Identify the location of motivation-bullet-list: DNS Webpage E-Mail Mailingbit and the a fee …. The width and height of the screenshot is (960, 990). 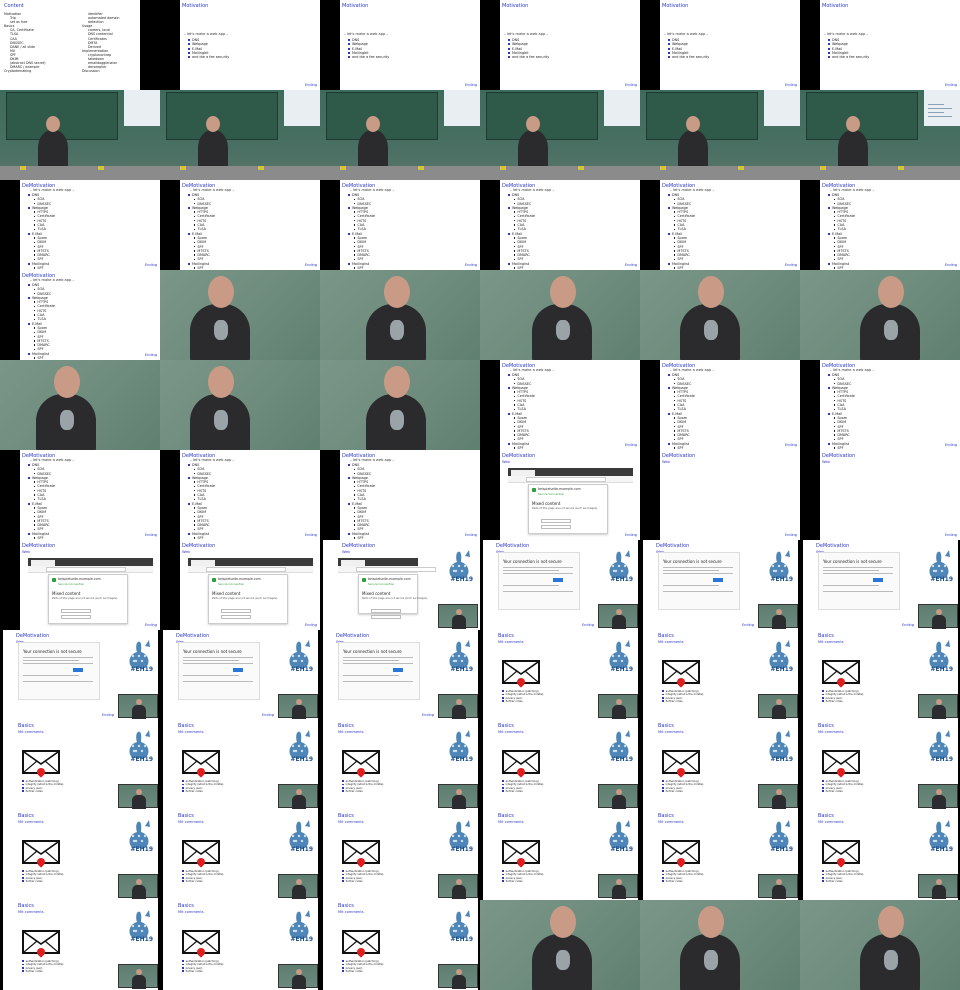
(528, 48).